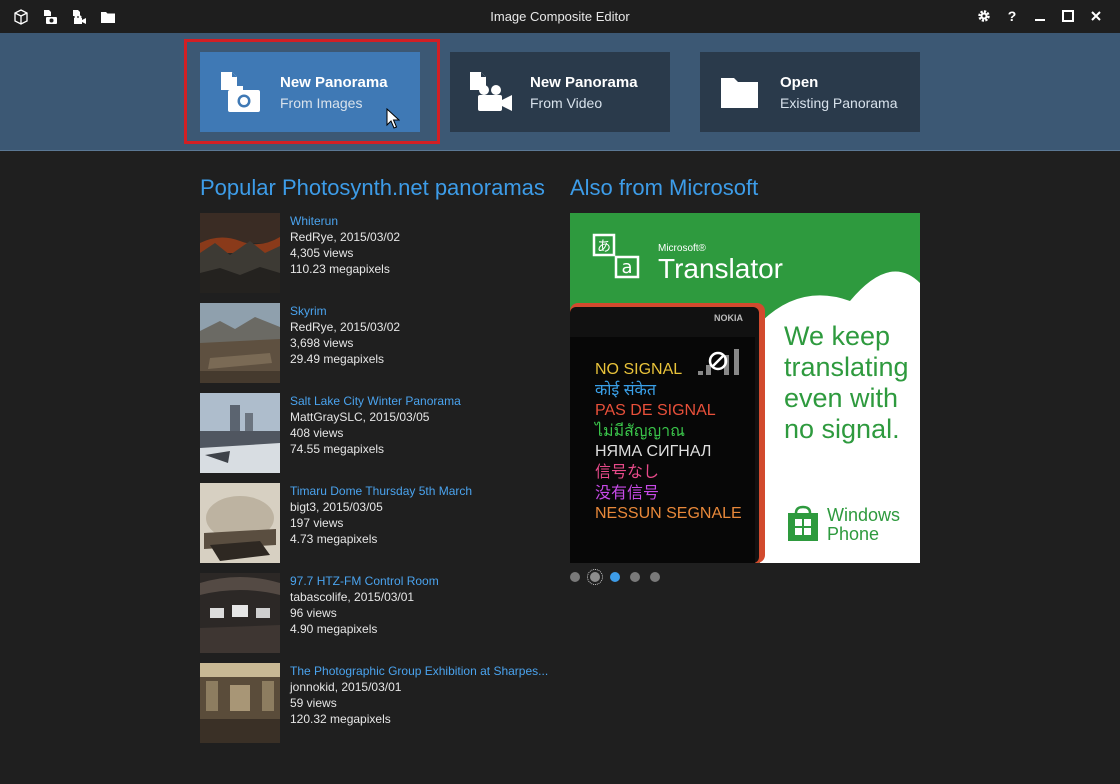  I want to click on window-controls: ?, so click(1040, 16).